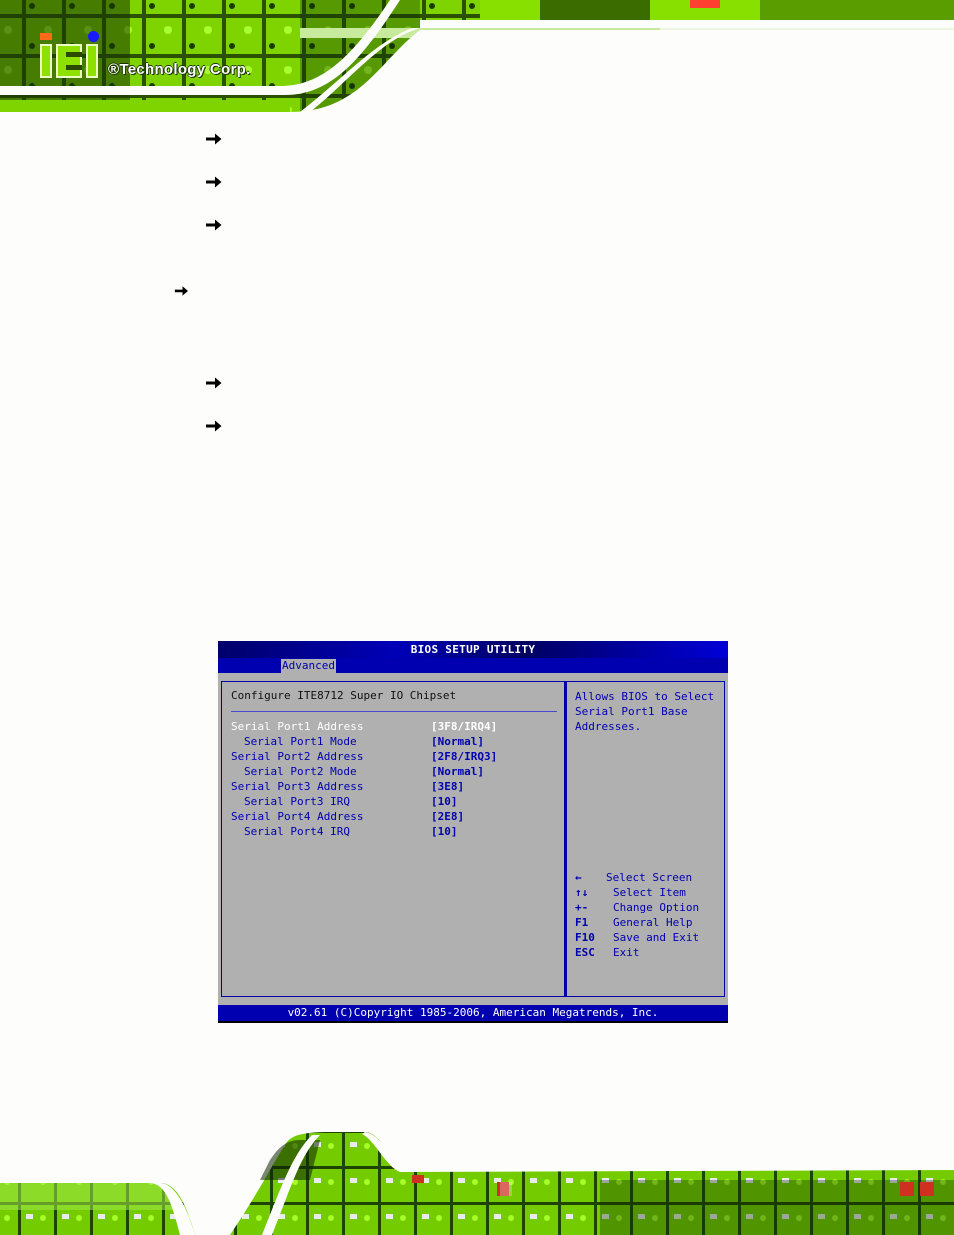 This screenshot has height=1235, width=954. Describe the element at coordinates (447, 786) in the screenshot. I see `setting-value: [3E8]` at that location.